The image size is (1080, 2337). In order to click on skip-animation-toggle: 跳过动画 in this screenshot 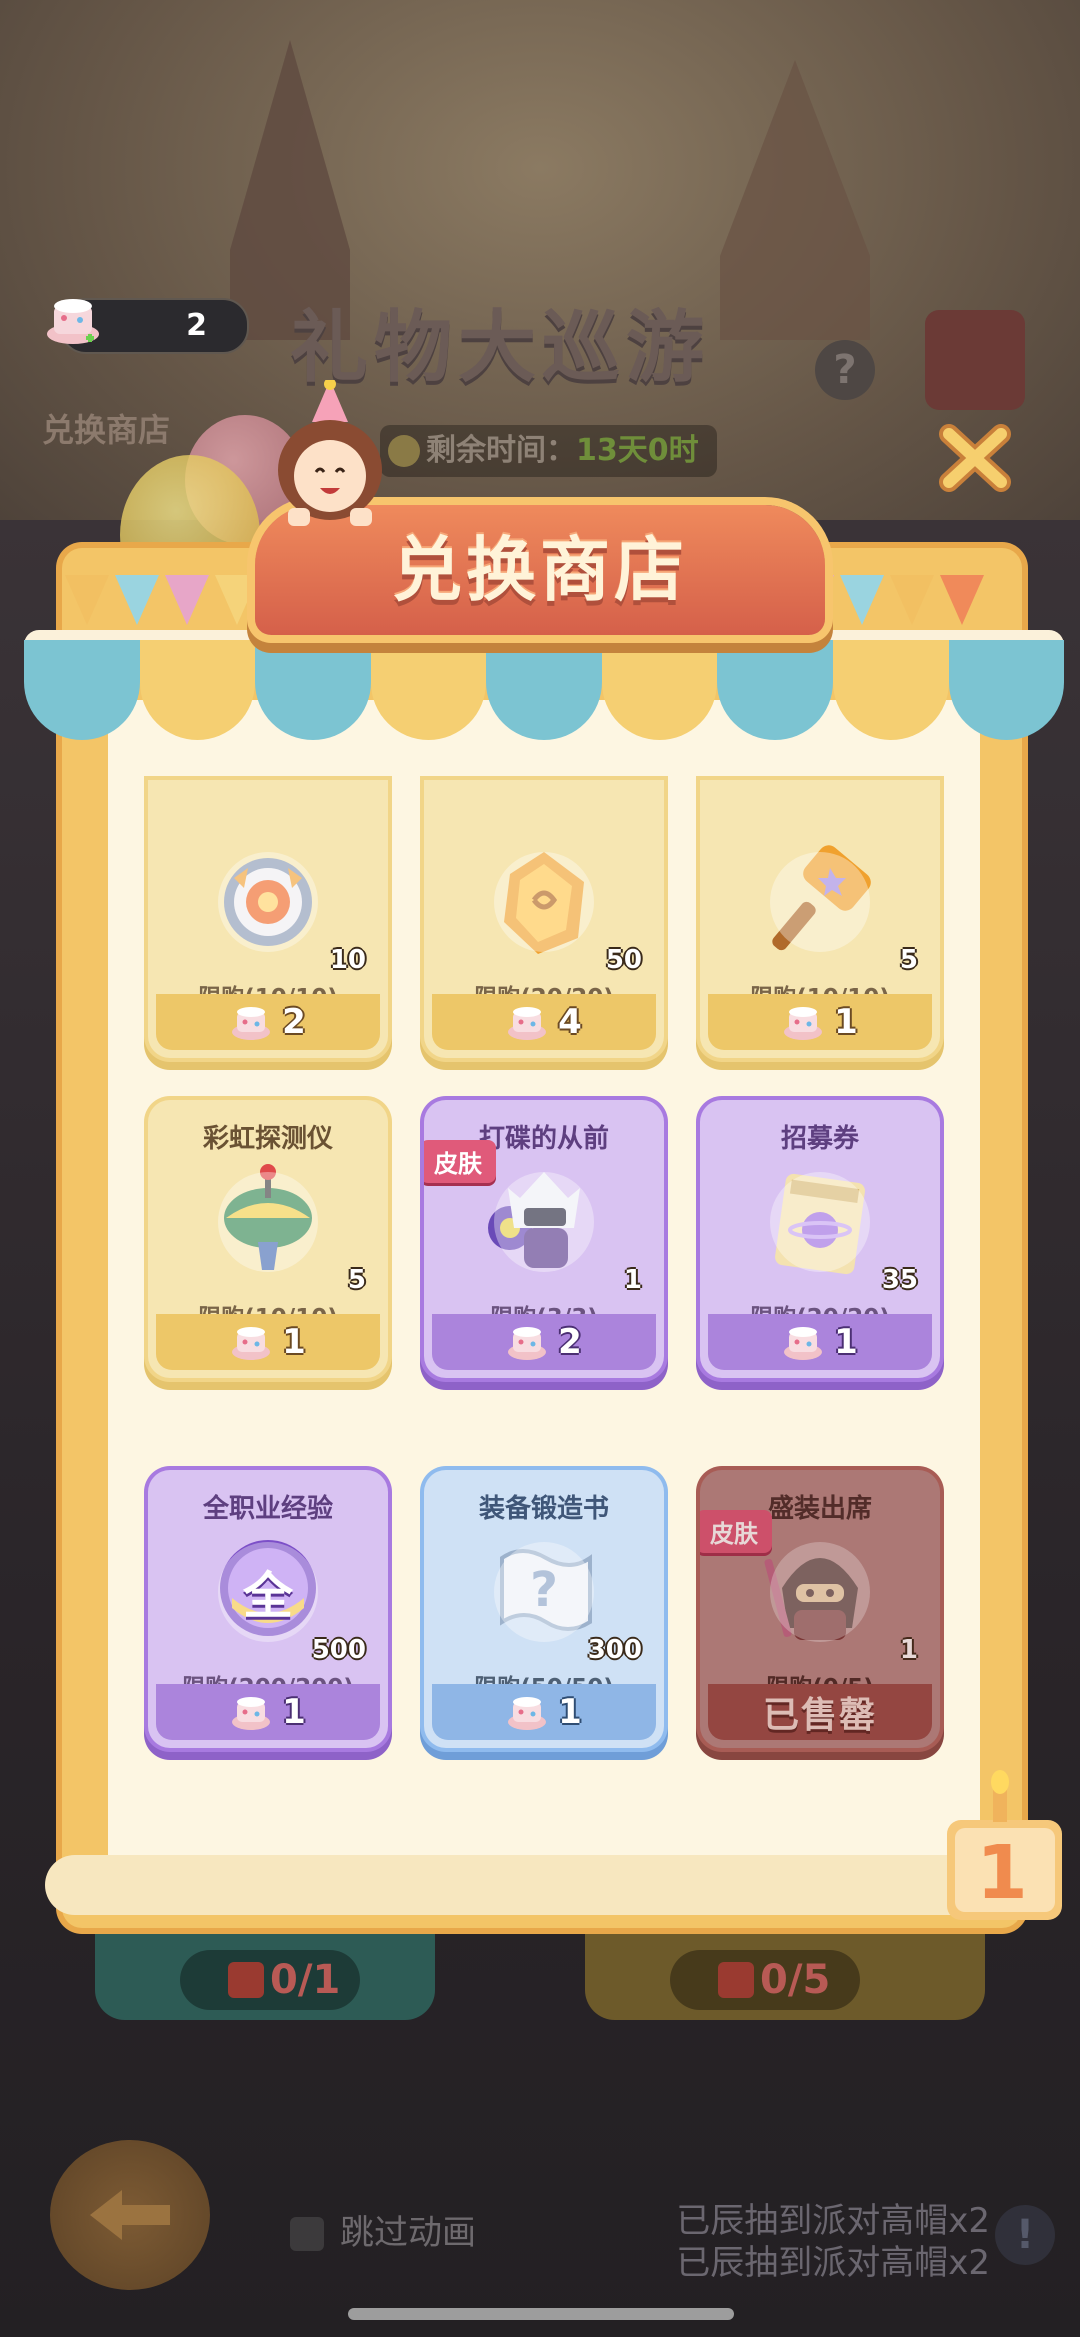, I will do `click(383, 2233)`.